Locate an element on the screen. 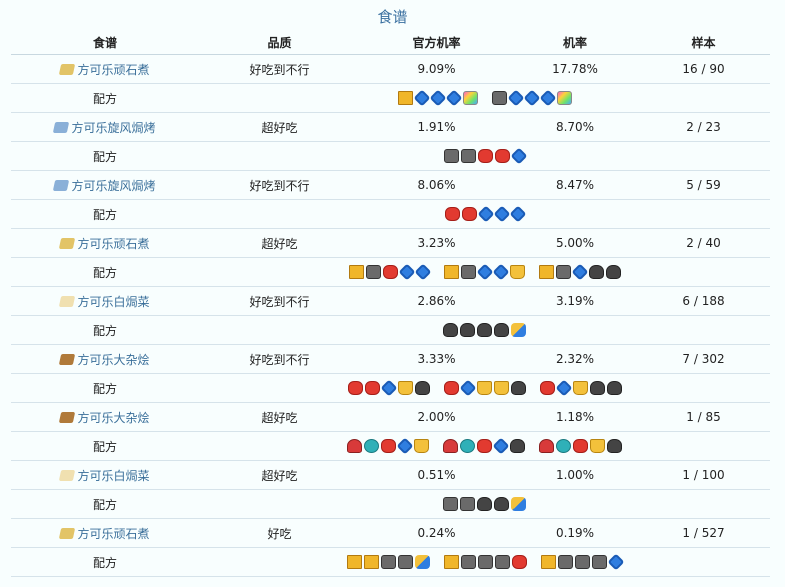  dish-cell: 方可乐白焗菜 is located at coordinates (105, 475).